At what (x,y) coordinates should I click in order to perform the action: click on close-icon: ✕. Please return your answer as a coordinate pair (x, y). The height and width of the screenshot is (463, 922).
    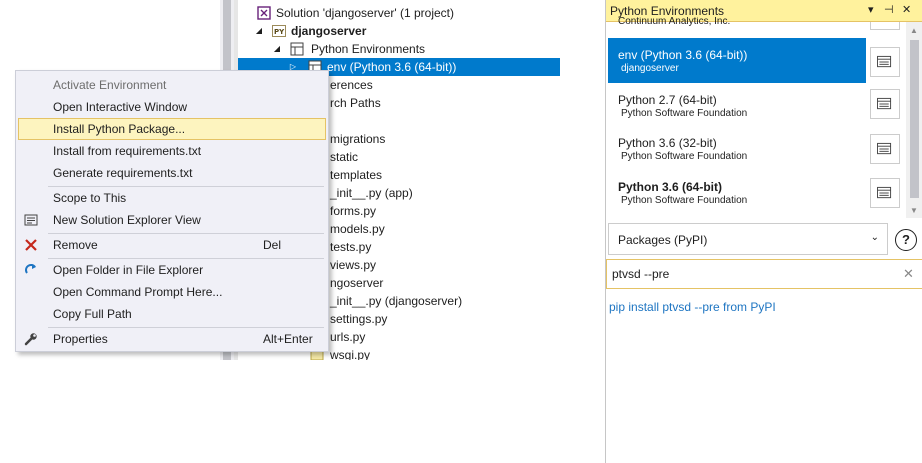
    Looking at the image, I should click on (906, 9).